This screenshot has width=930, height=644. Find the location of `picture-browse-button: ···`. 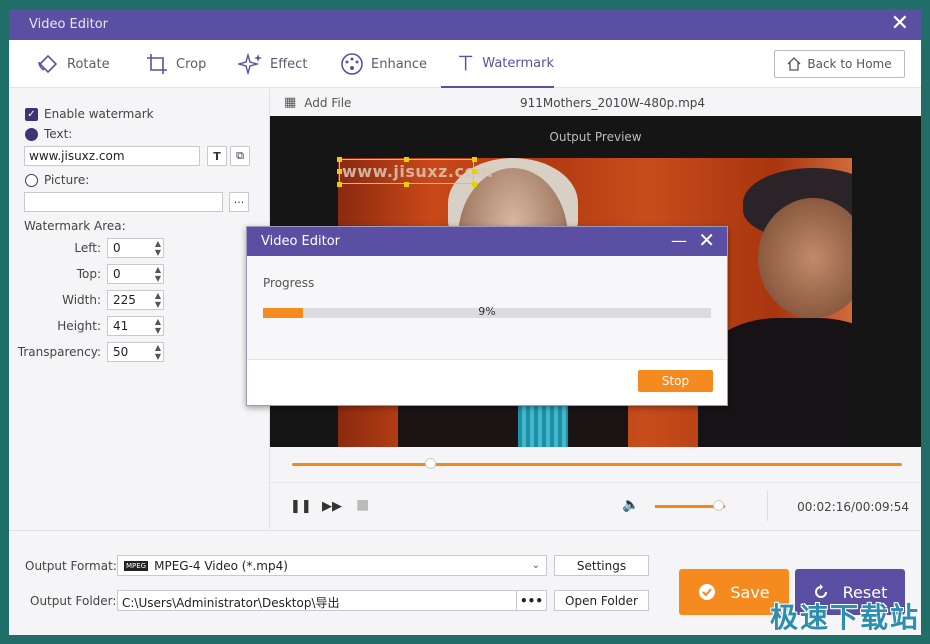

picture-browse-button: ··· is located at coordinates (239, 202).